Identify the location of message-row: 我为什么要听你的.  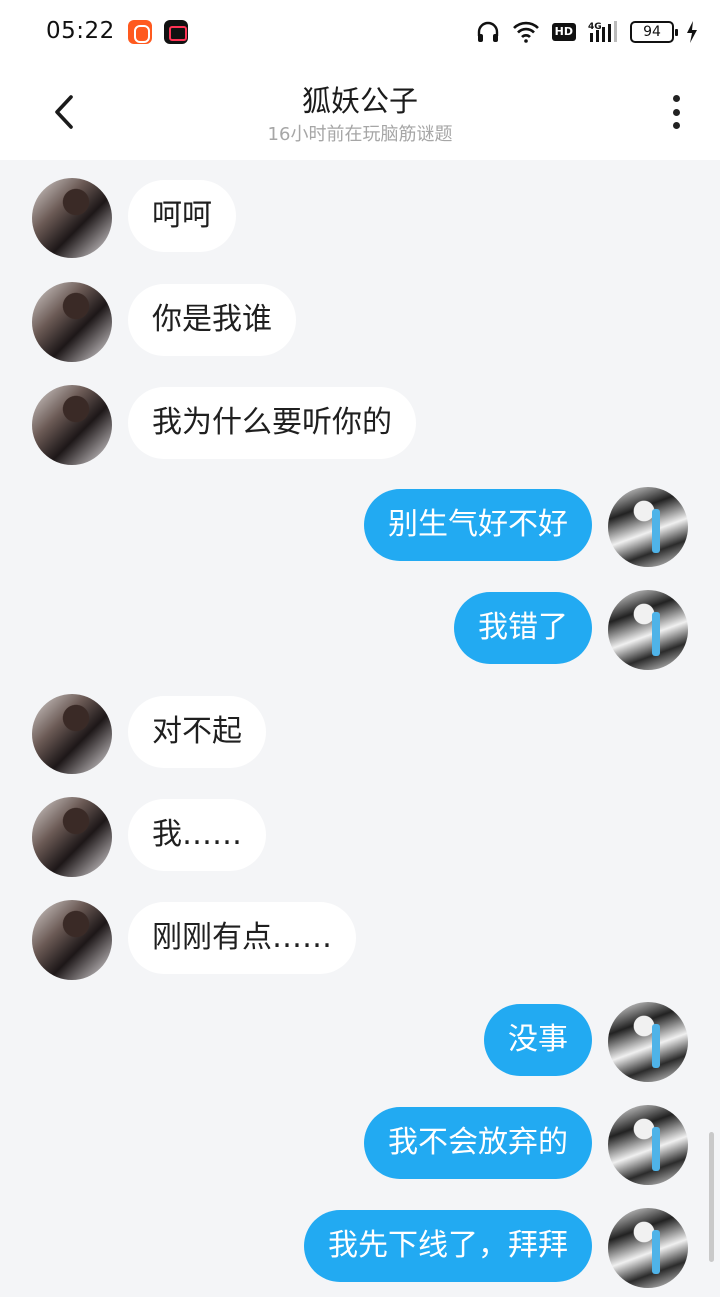
(360, 426).